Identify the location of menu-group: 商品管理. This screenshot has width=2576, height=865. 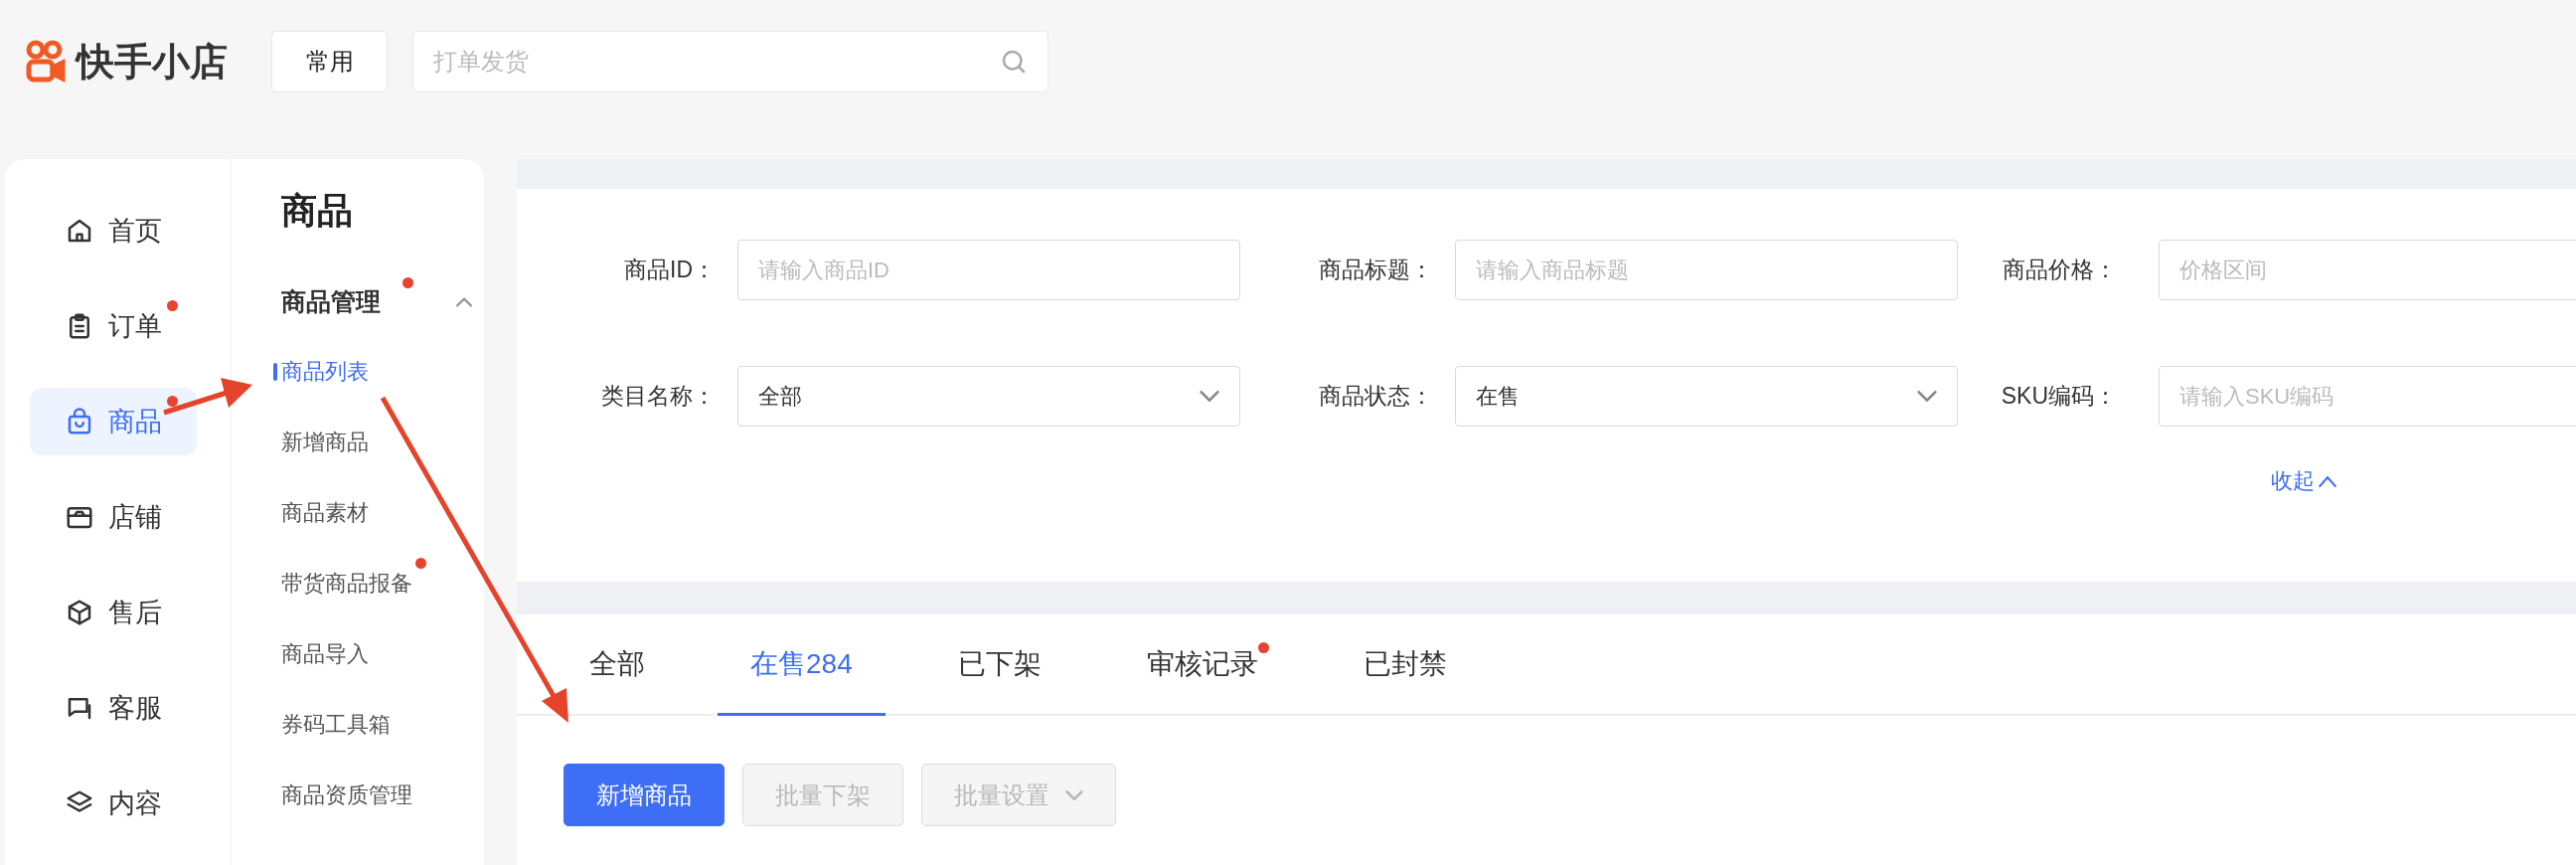
(380, 296).